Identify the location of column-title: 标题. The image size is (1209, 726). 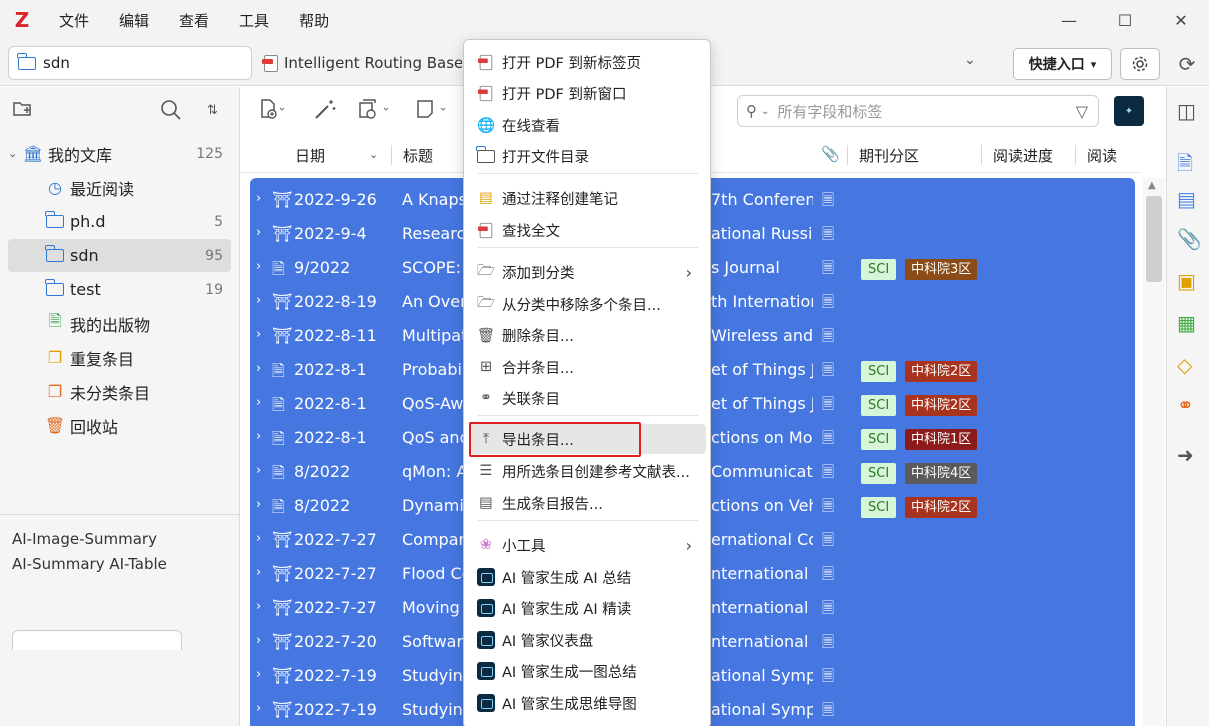
(418, 155).